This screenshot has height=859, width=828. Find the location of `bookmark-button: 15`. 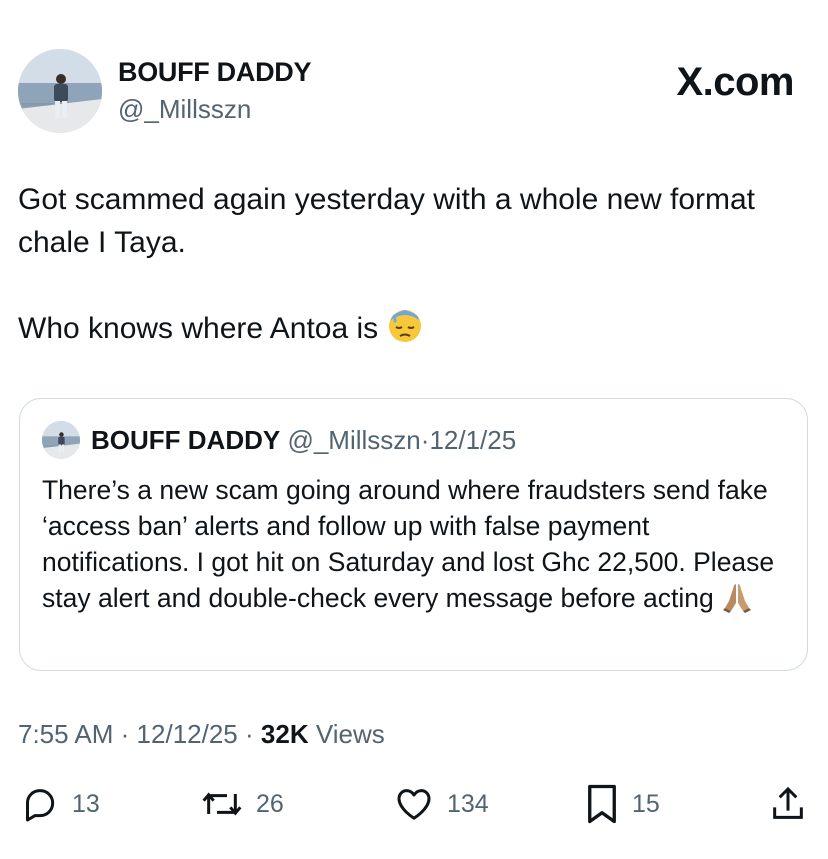

bookmark-button: 15 is located at coordinates (622, 804).